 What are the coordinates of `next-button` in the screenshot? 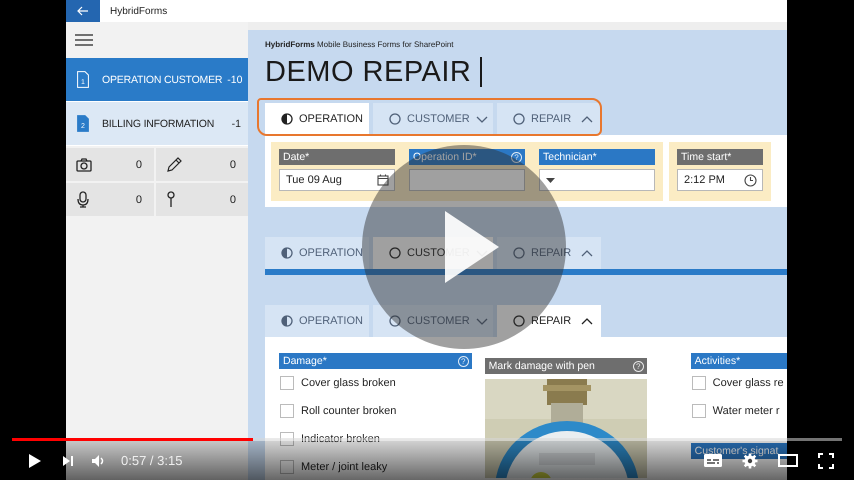 It's located at (68, 460).